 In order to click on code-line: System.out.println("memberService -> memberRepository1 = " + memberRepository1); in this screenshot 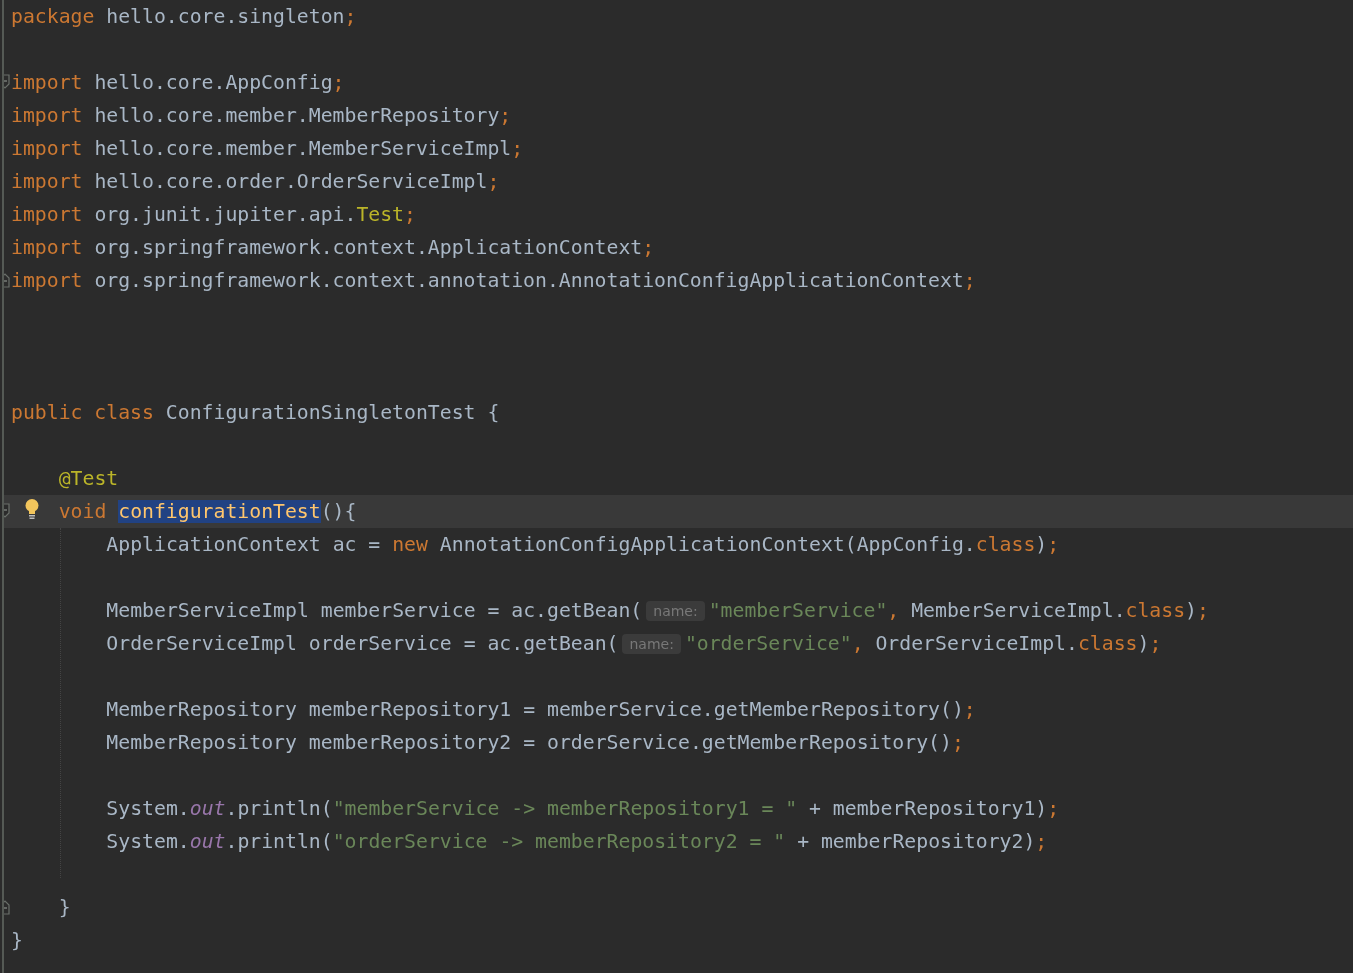, I will do `click(583, 808)`.